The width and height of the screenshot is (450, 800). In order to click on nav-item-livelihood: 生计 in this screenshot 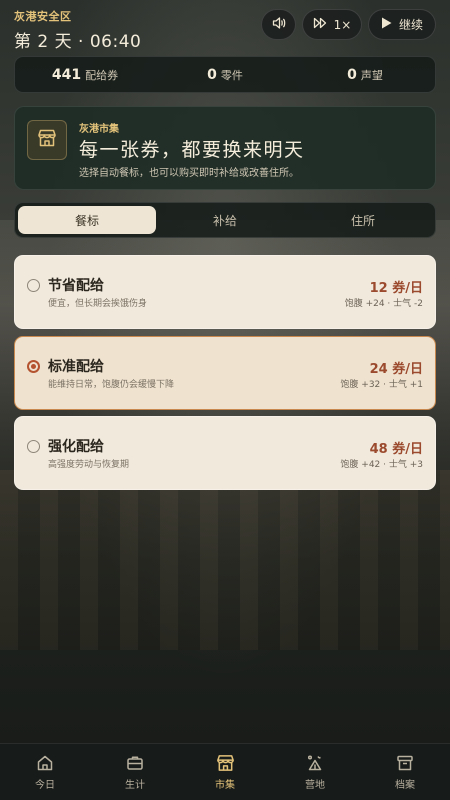, I will do `click(135, 772)`.